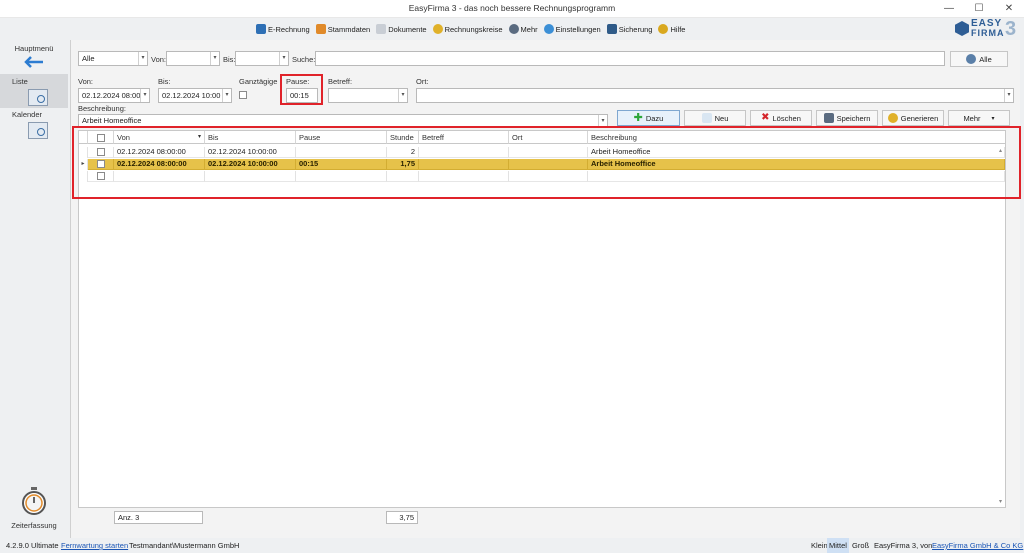 This screenshot has height=553, width=1024. I want to click on ort-label: Ort:, so click(422, 81).